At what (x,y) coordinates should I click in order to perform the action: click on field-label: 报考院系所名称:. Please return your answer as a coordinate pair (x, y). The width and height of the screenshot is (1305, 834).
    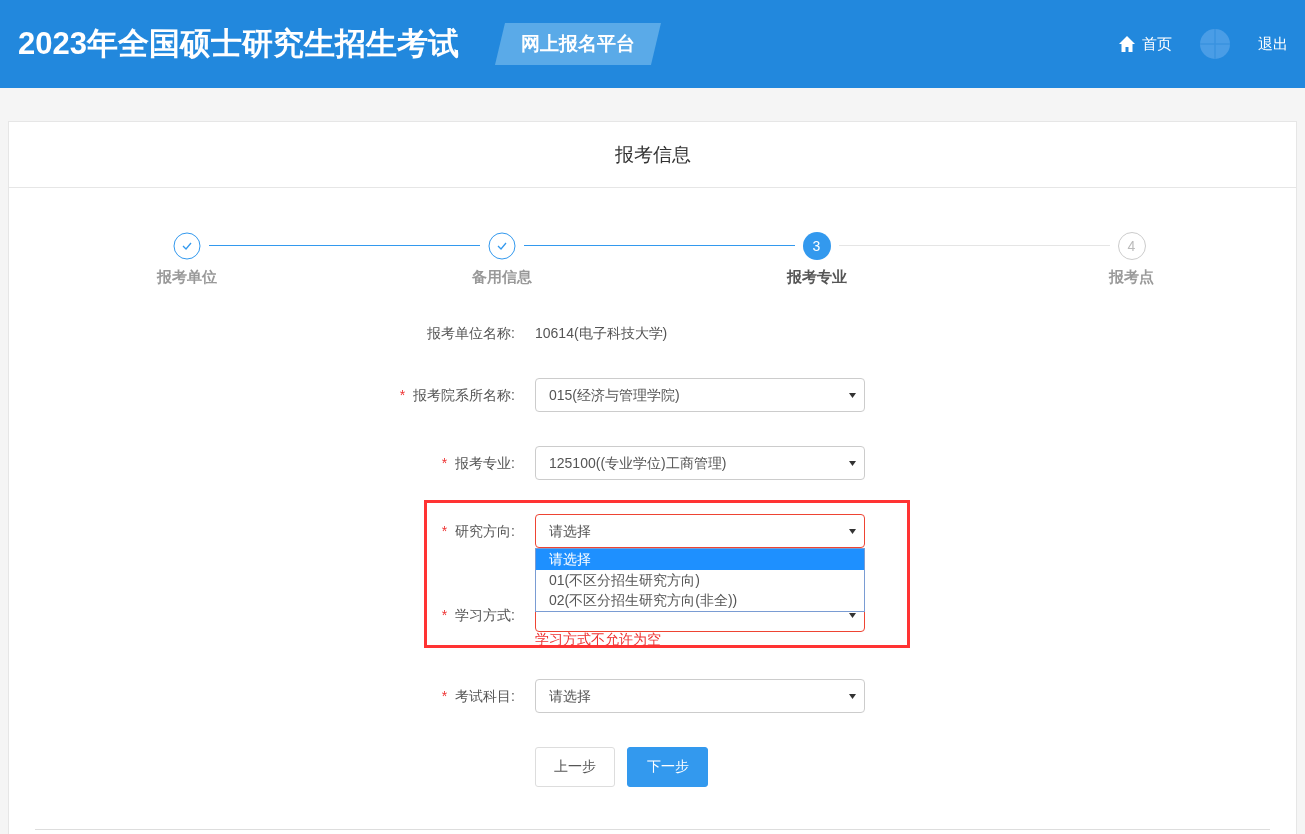
    Looking at the image, I should click on (464, 395).